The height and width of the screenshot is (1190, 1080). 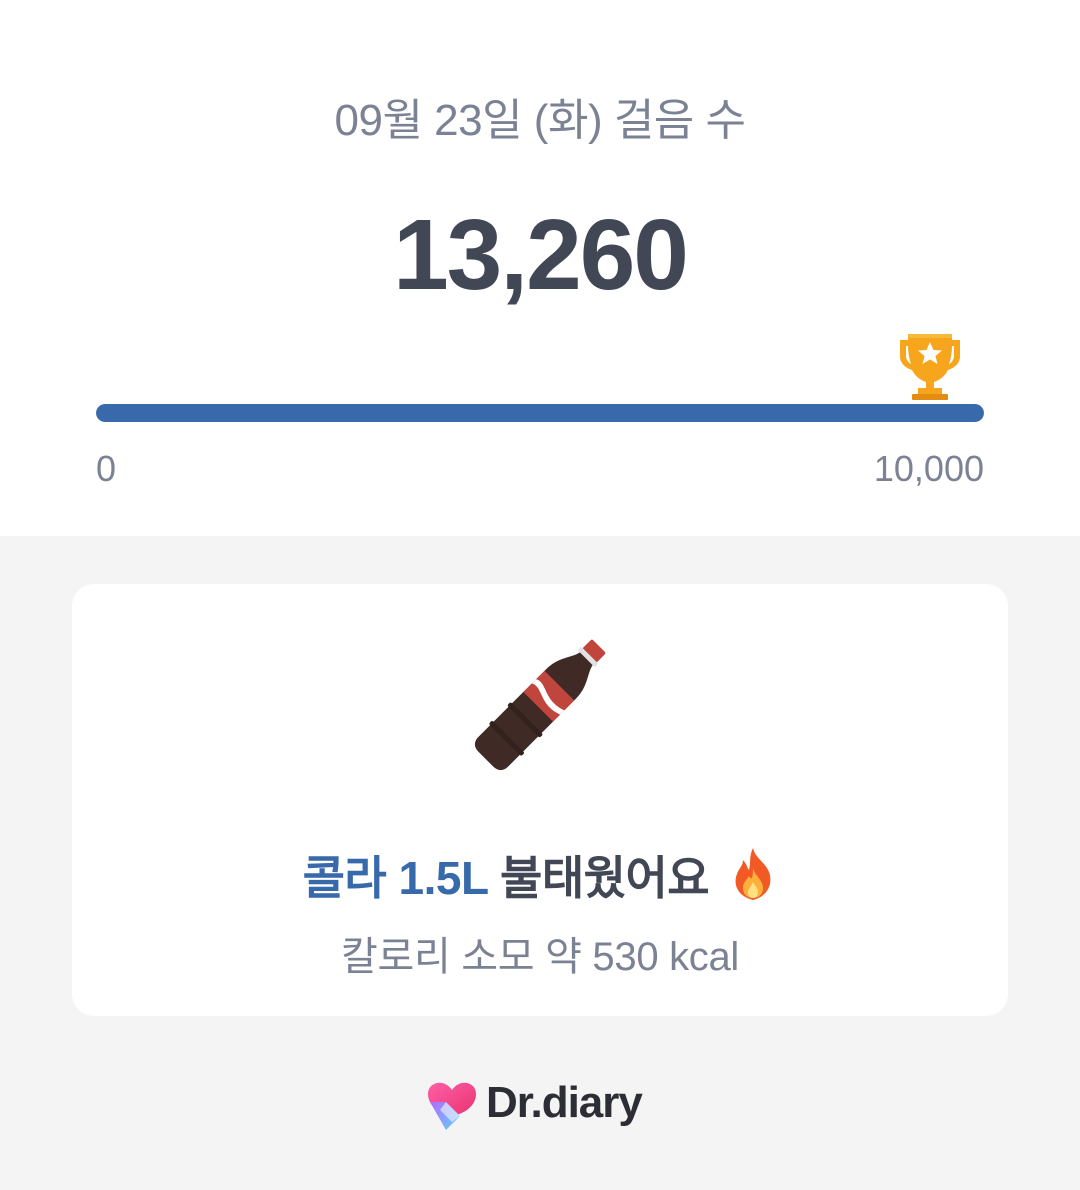 I want to click on progress-min-label: 0, so click(x=106, y=468).